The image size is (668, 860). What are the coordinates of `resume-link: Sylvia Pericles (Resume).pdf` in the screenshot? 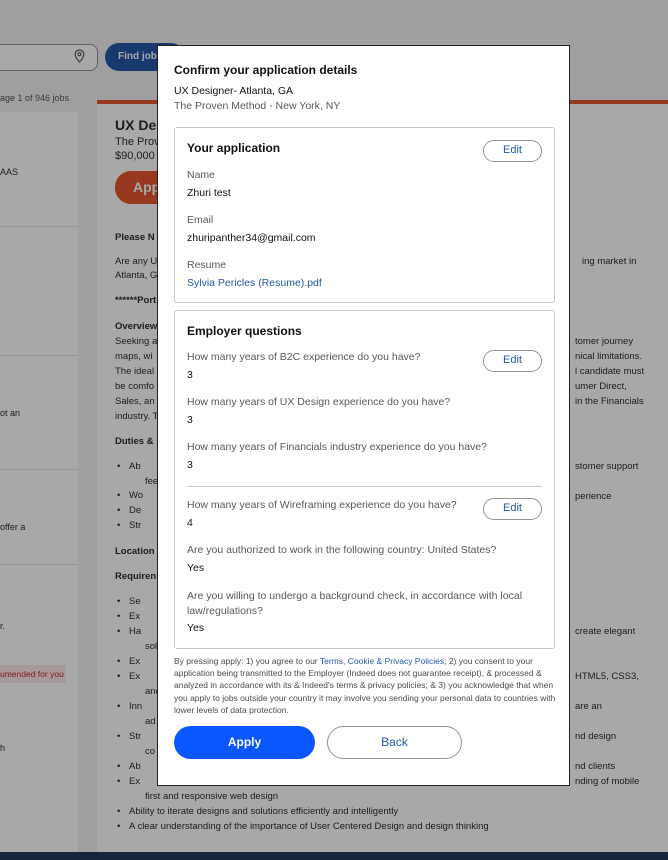 It's located at (254, 283).